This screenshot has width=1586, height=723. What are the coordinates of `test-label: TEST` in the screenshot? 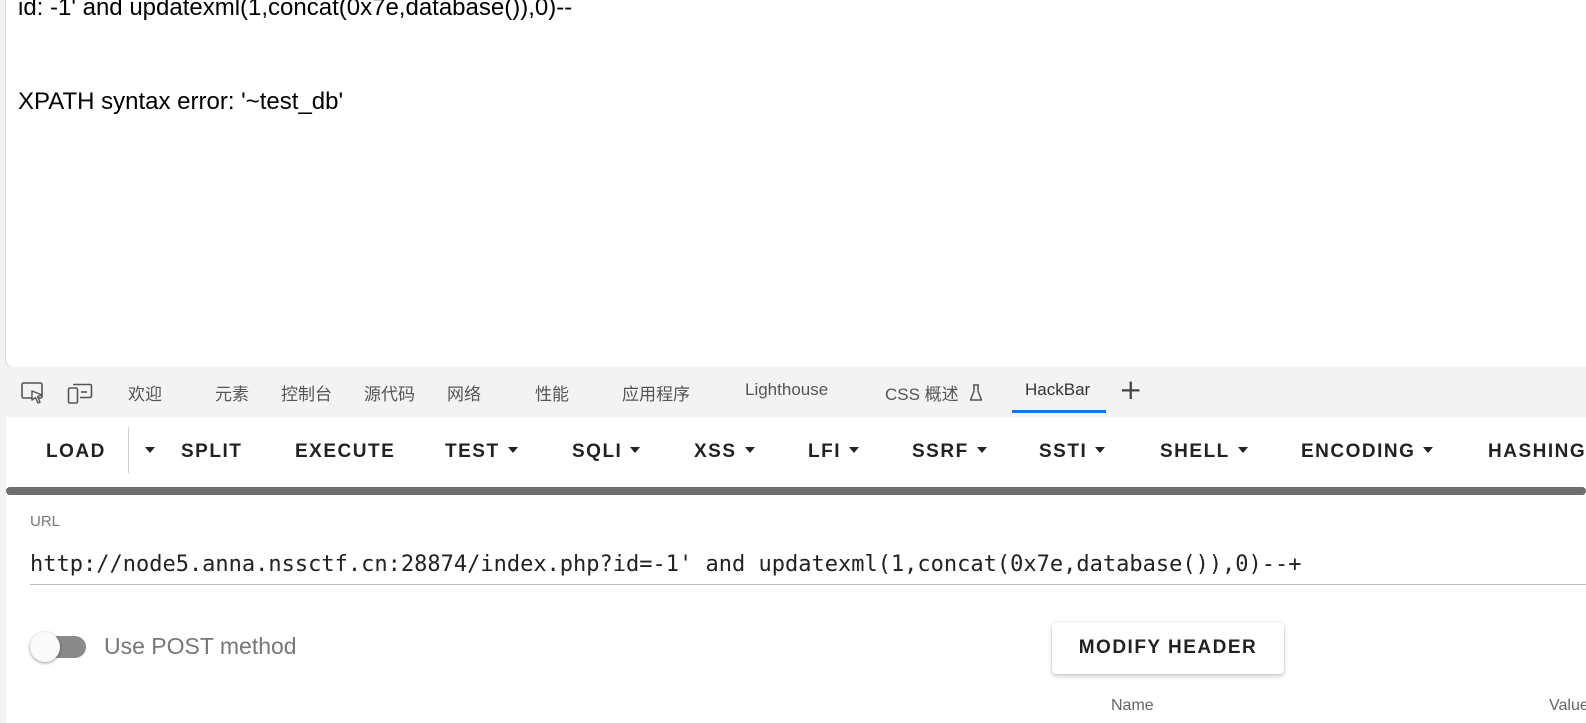 It's located at (472, 451).